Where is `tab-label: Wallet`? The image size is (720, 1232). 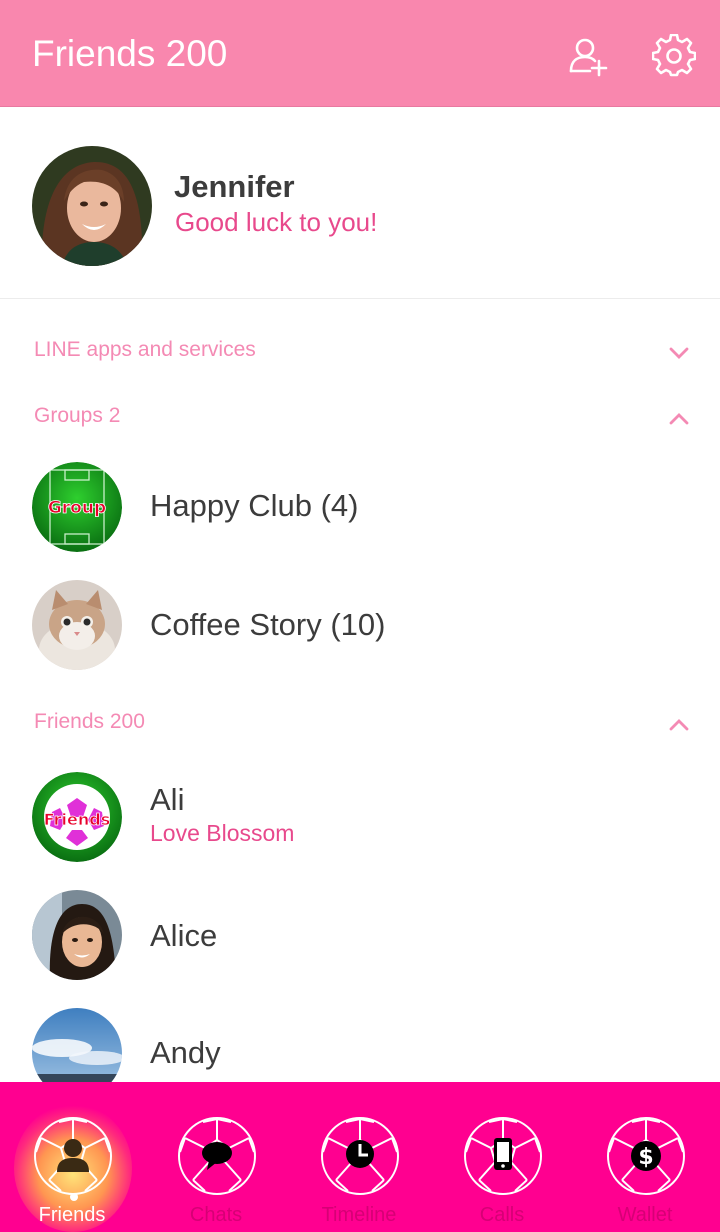
tab-label: Wallet is located at coordinates (645, 1215).